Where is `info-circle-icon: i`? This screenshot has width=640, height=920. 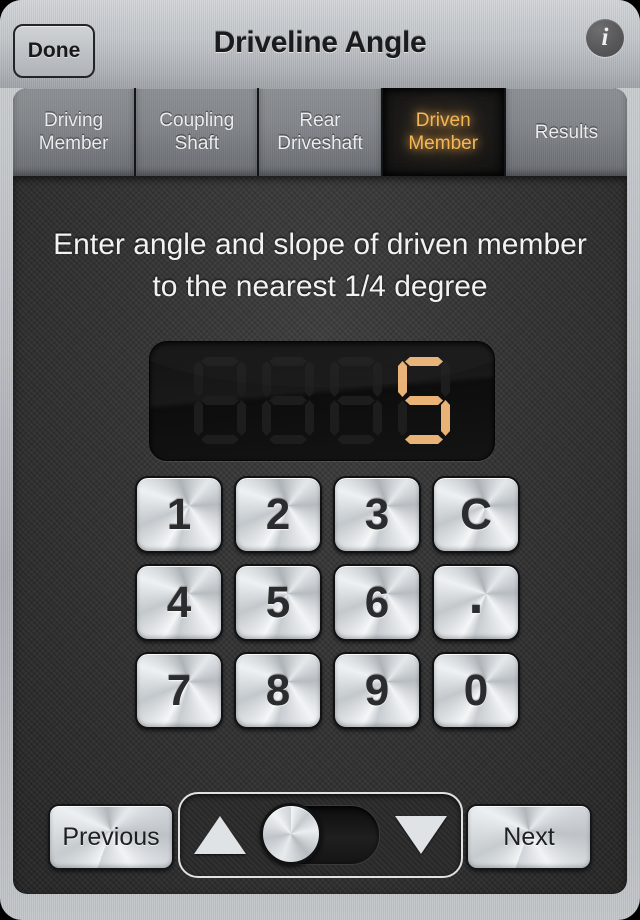 info-circle-icon: i is located at coordinates (605, 38).